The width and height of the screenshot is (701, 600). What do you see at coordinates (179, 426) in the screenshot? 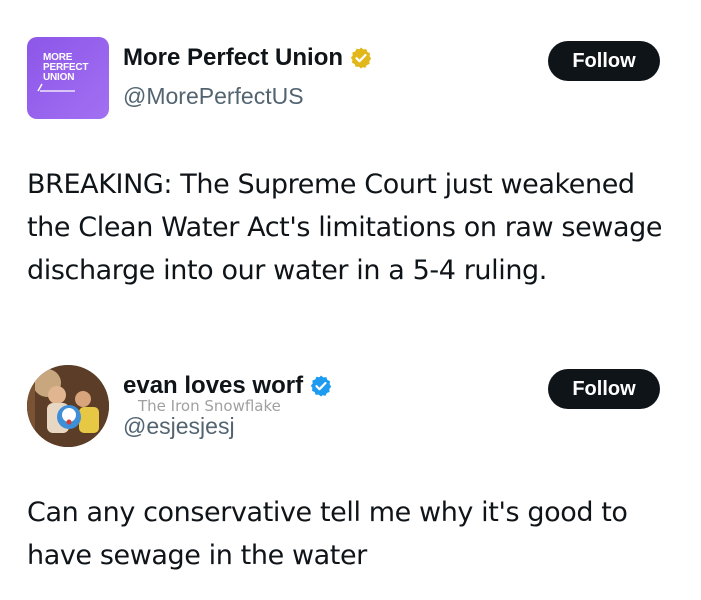
I see `handle: @esjesjesj` at bounding box center [179, 426].